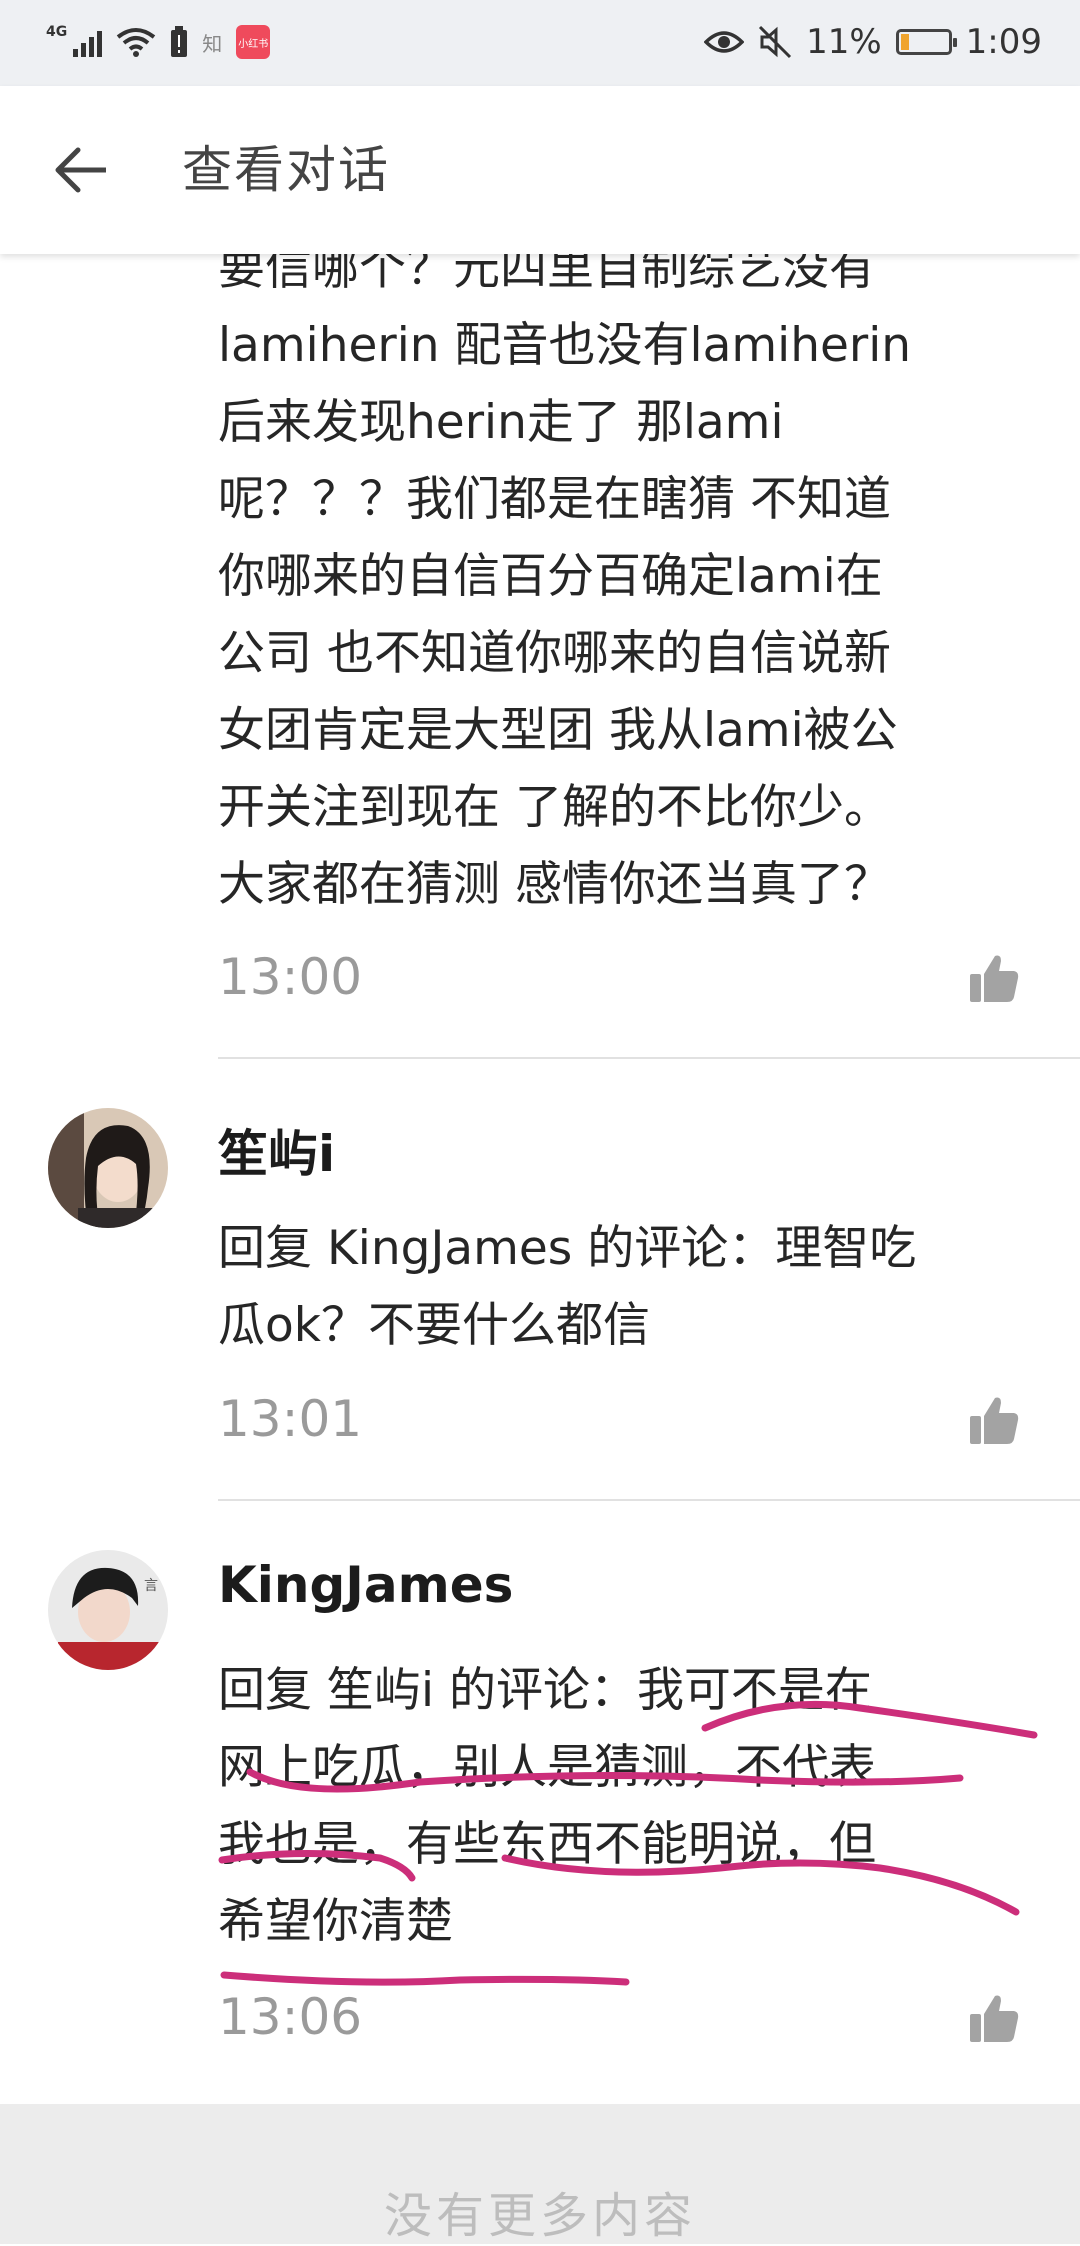 The image size is (1080, 2246). What do you see at coordinates (88, 42) in the screenshot?
I see `signal-icon` at bounding box center [88, 42].